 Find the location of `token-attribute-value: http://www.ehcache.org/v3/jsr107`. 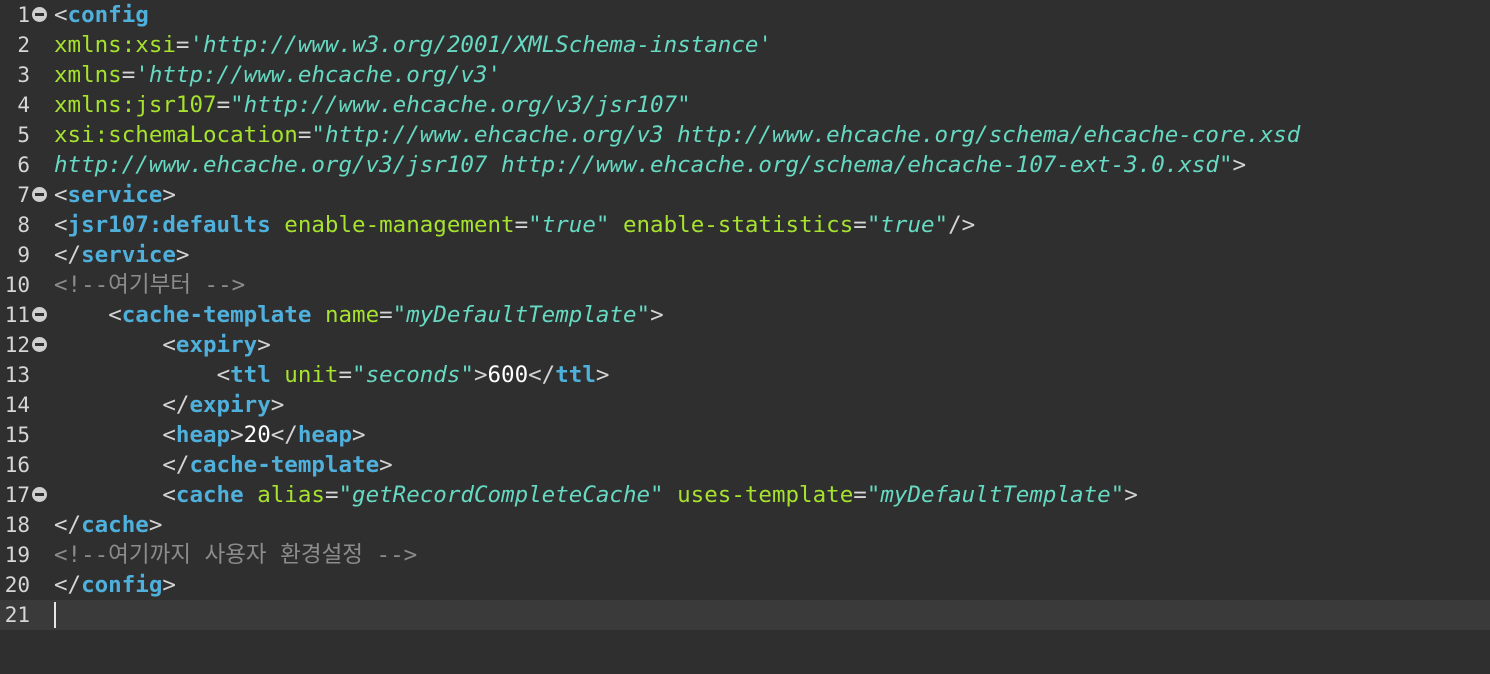

token-attribute-value: http://www.ehcache.org/v3/jsr107 is located at coordinates (460, 105).